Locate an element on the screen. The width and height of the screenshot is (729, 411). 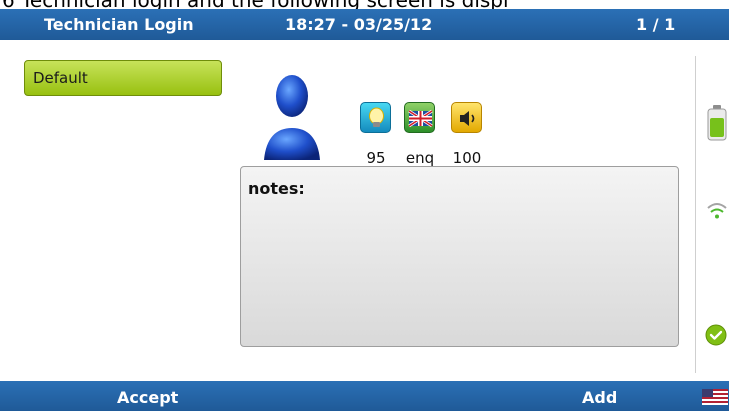
profile-label: Default is located at coordinates (60, 78).